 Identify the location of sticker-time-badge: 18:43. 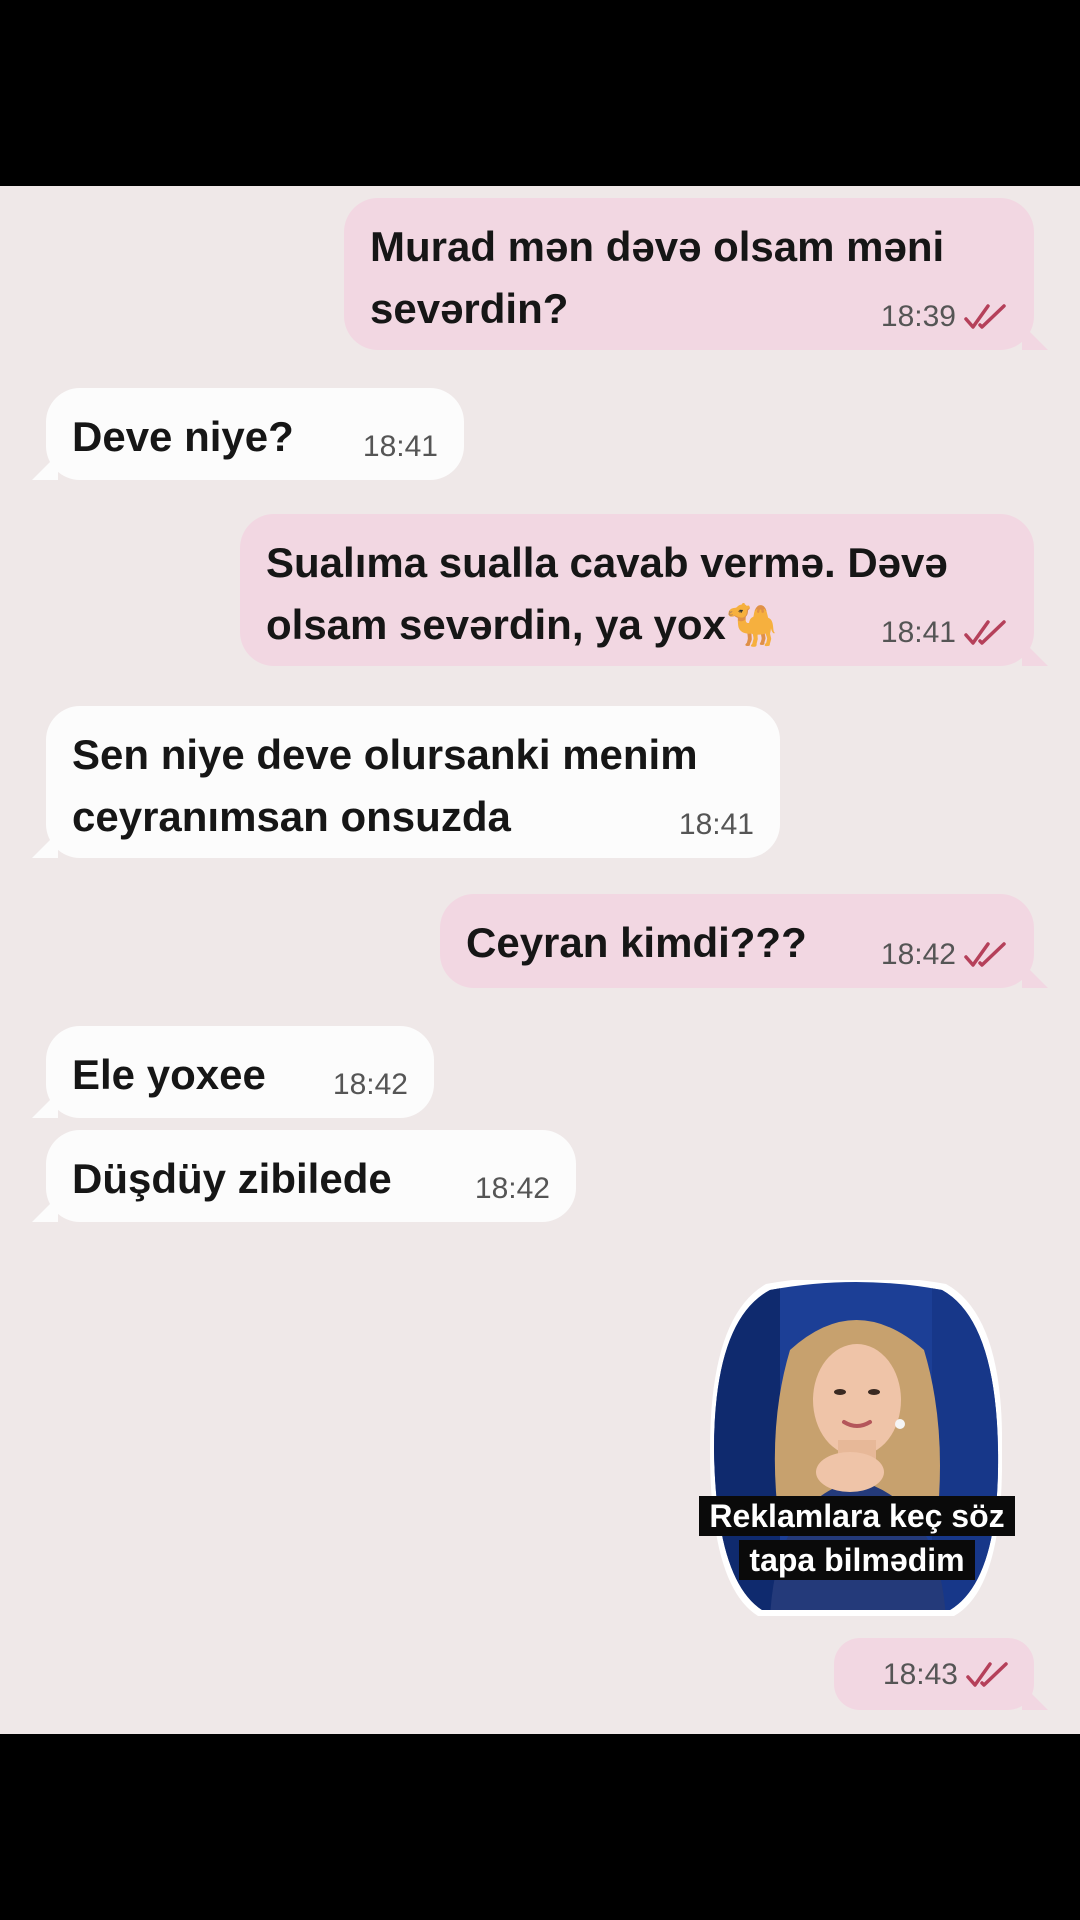
(941, 1674).